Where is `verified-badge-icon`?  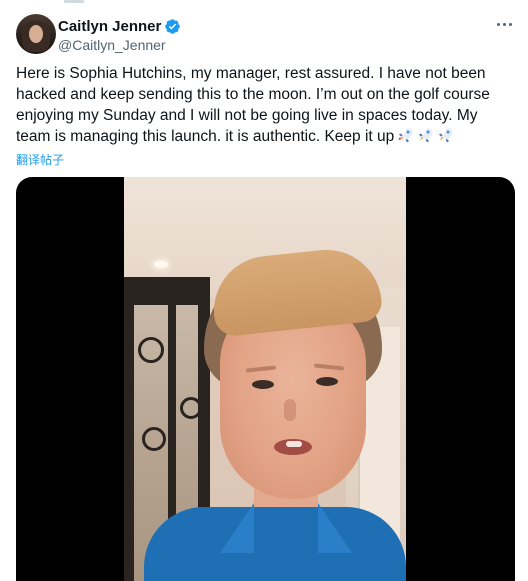
verified-badge-icon is located at coordinates (173, 26).